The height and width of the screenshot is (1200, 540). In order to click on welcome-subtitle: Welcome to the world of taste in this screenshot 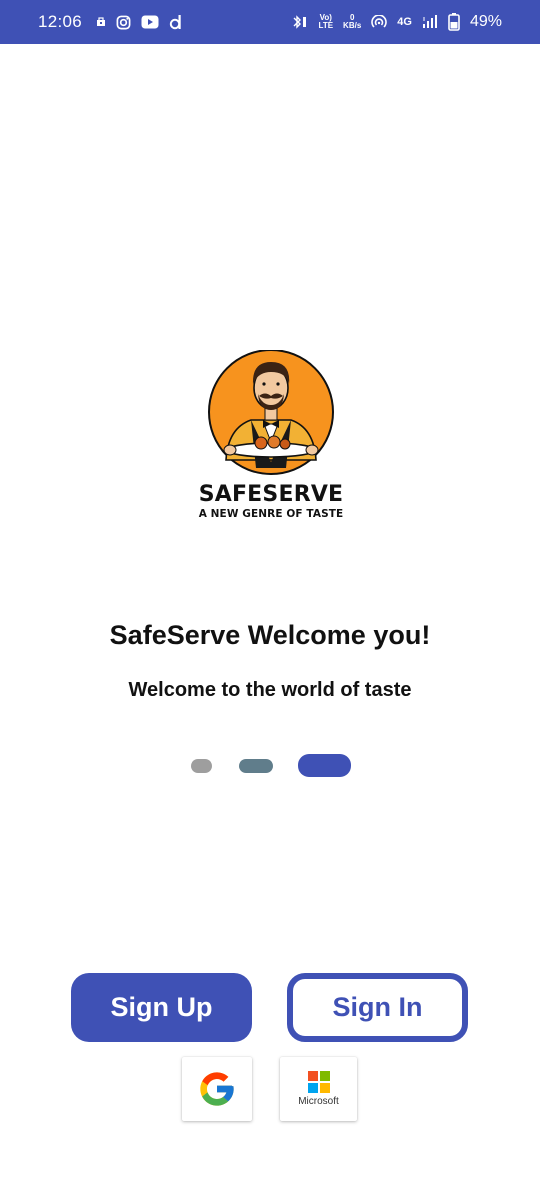, I will do `click(270, 690)`.